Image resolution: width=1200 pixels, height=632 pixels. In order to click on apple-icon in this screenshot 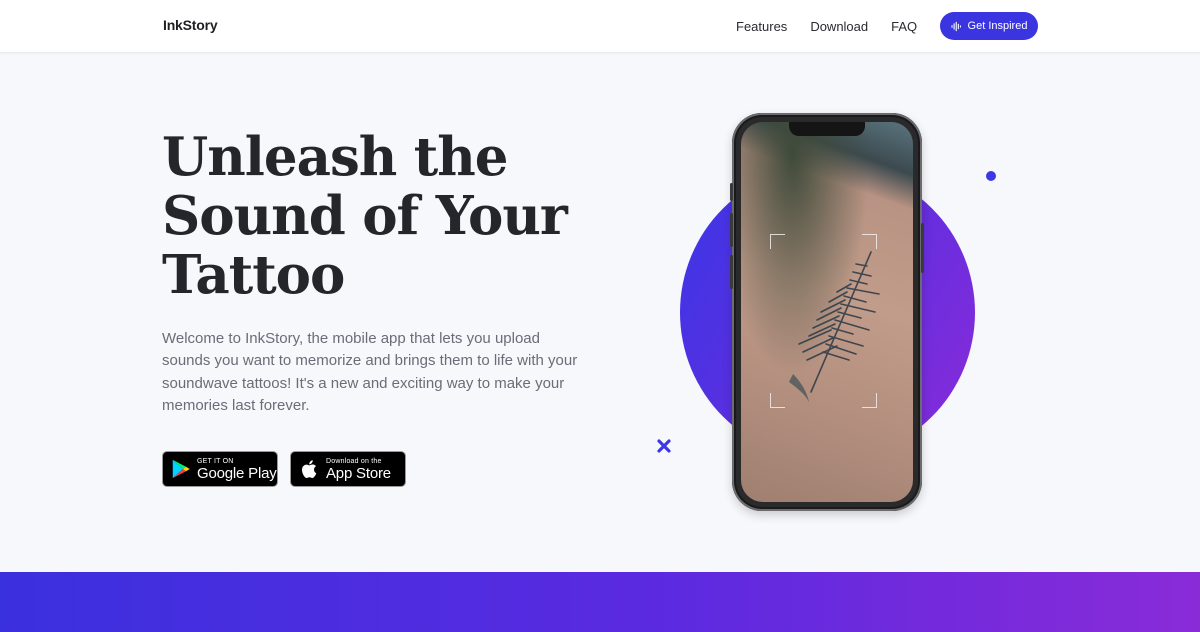, I will do `click(309, 469)`.